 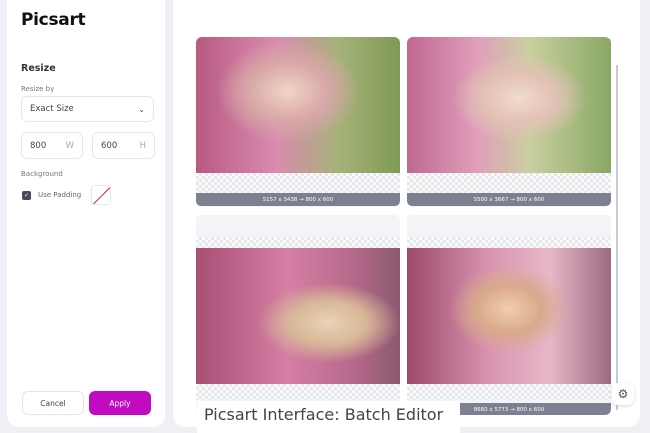 I want to click on size-label: 5157 x 3438 → 800 x 600, so click(x=298, y=199).